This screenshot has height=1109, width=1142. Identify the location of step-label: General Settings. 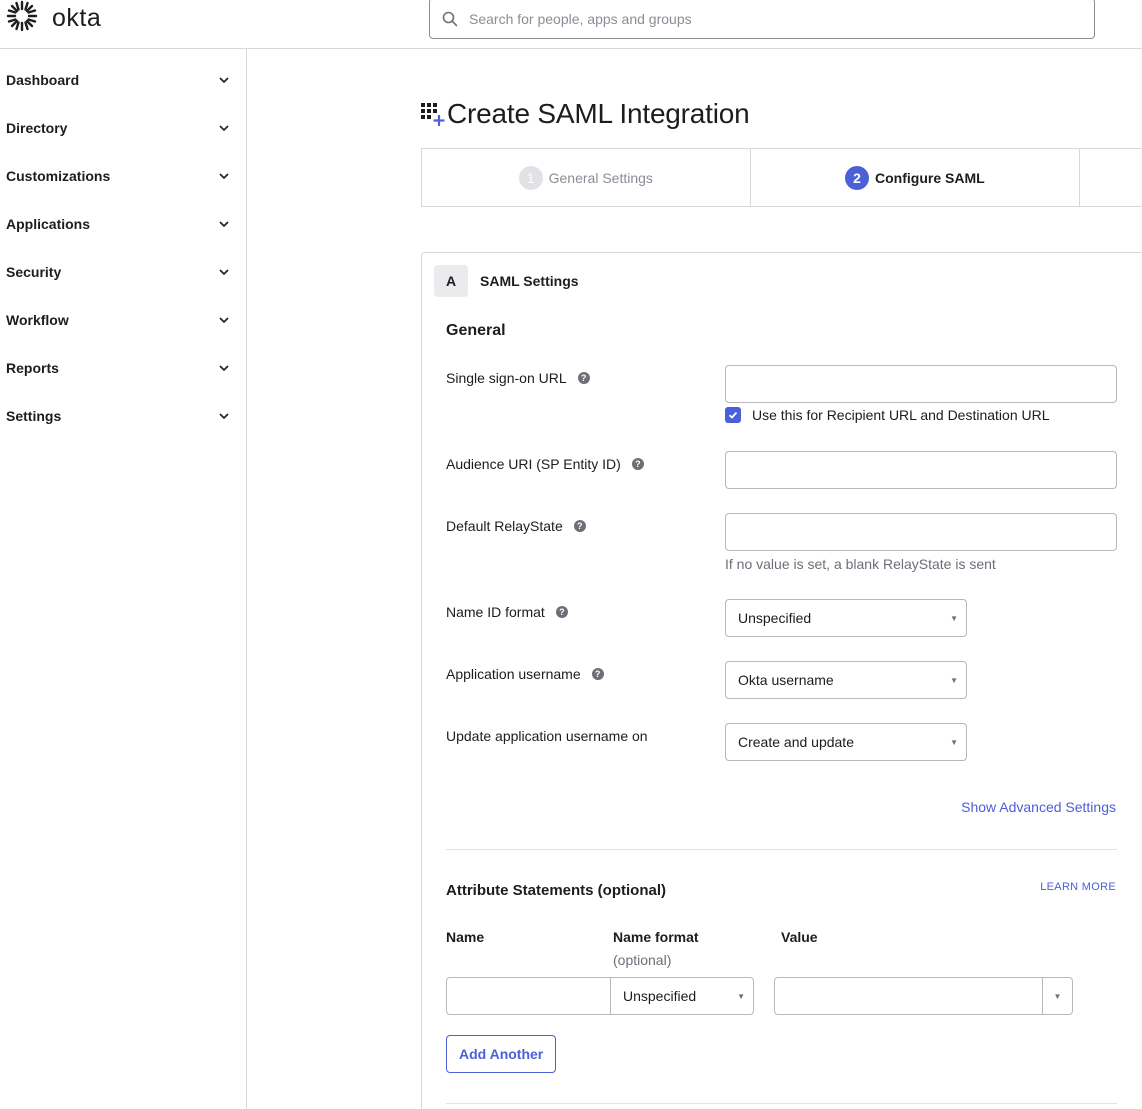
(600, 177).